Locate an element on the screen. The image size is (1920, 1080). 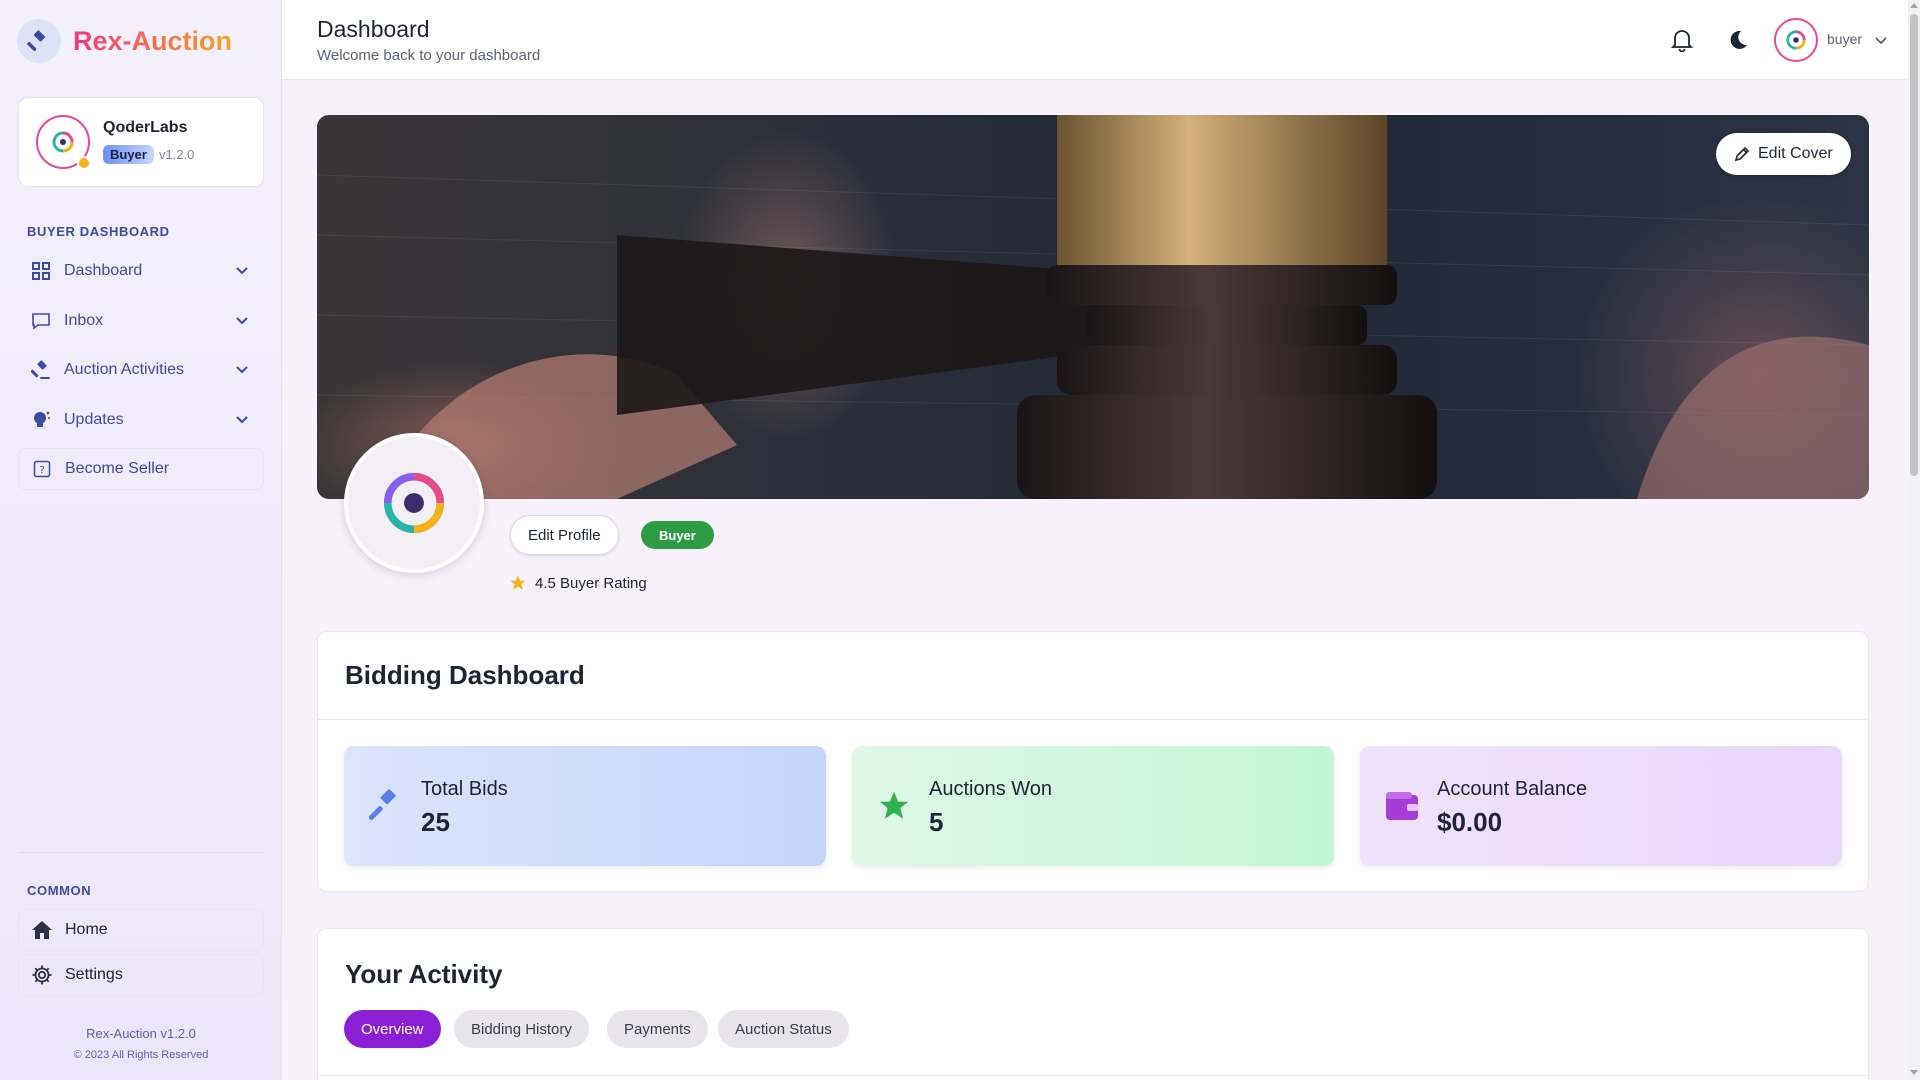
buyer-rating: 4.5 Buyer Rating is located at coordinates (578, 583).